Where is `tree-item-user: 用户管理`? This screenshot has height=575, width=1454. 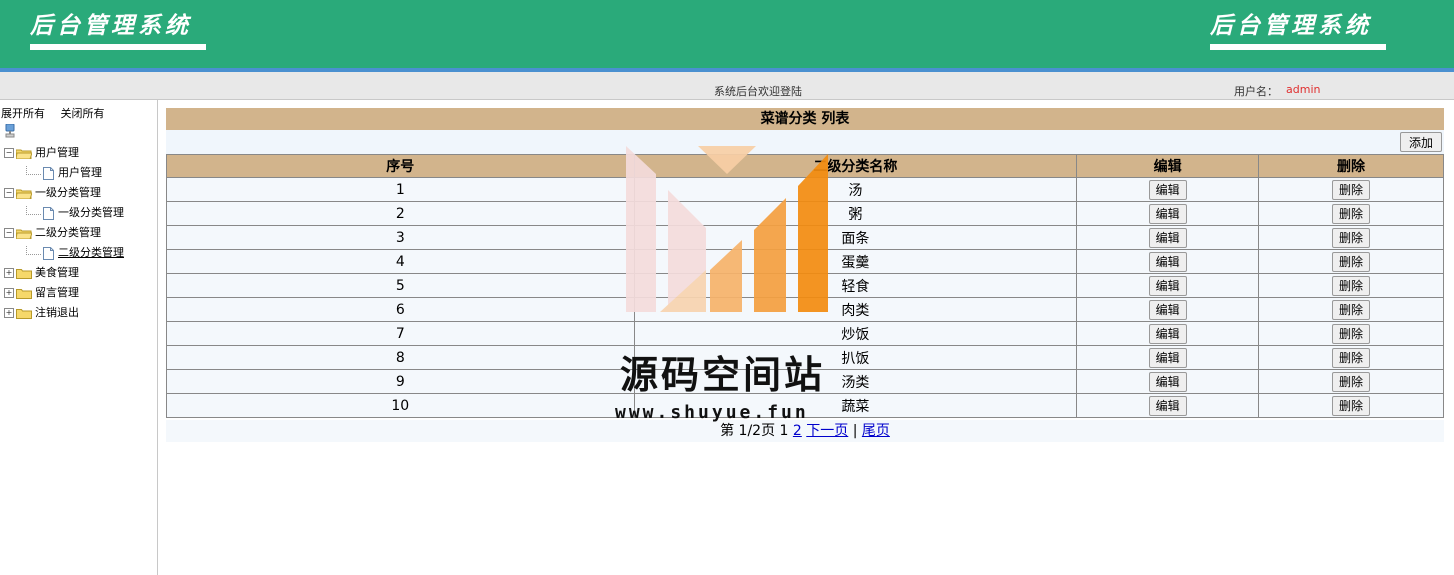 tree-item-user: 用户管理 is located at coordinates (51, 173).